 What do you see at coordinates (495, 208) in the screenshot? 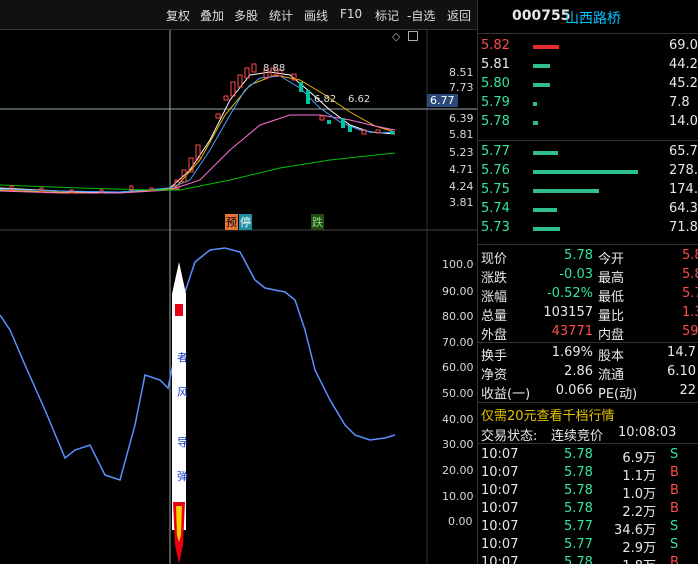
I see `book-price: 5.74` at bounding box center [495, 208].